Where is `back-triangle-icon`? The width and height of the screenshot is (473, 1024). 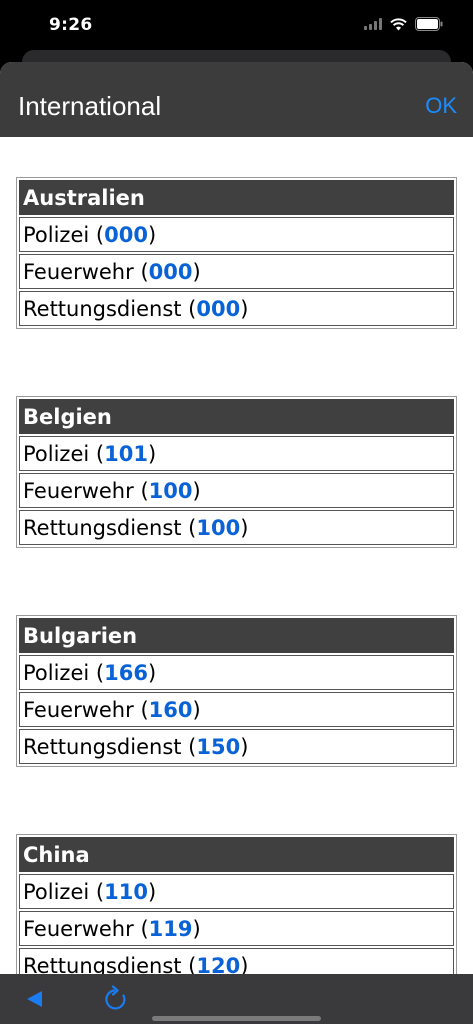
back-triangle-icon is located at coordinates (34, 1001).